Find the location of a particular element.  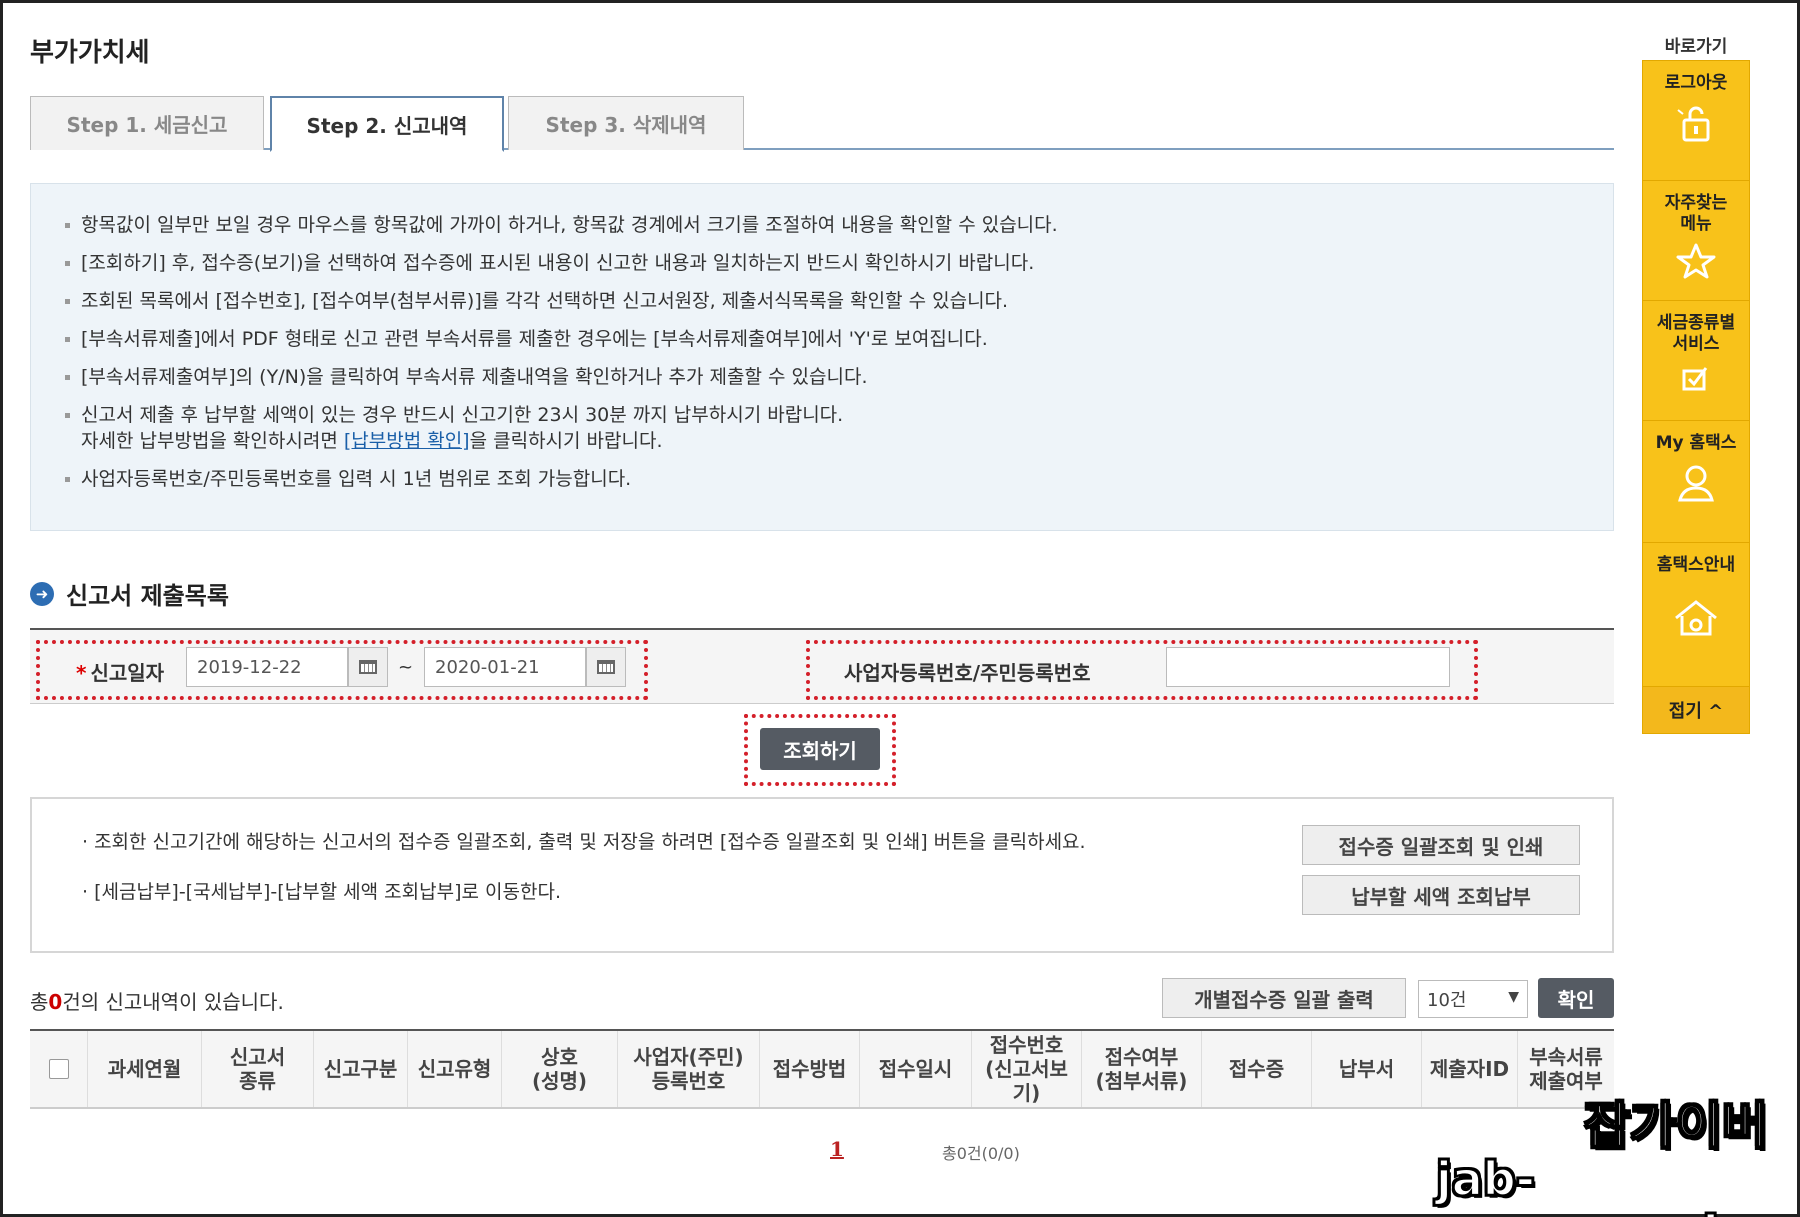

column-header: 접수여부 (첨부서류) is located at coordinates (1142, 1069).